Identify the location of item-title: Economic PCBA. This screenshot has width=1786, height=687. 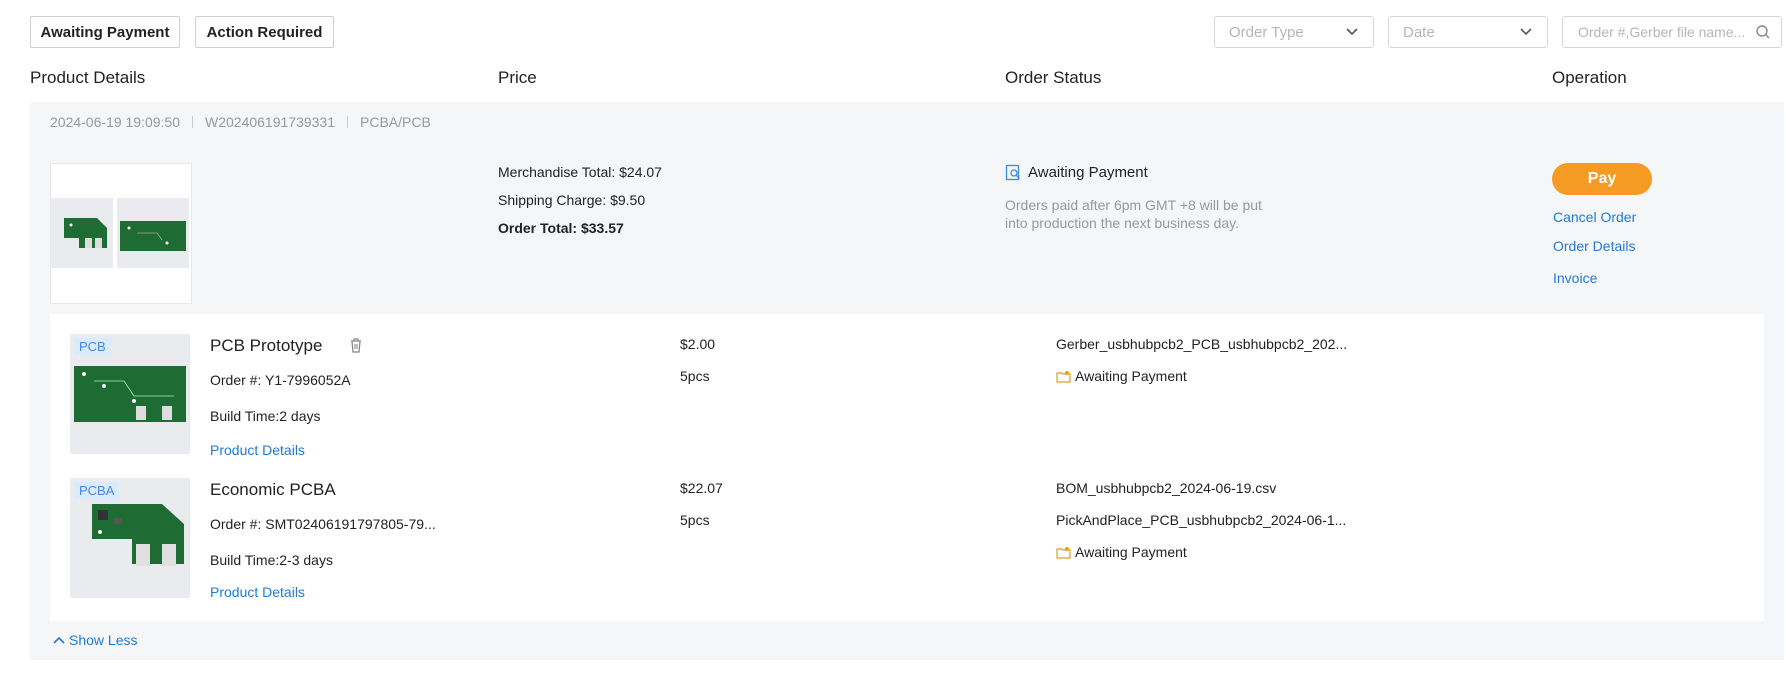
(273, 489).